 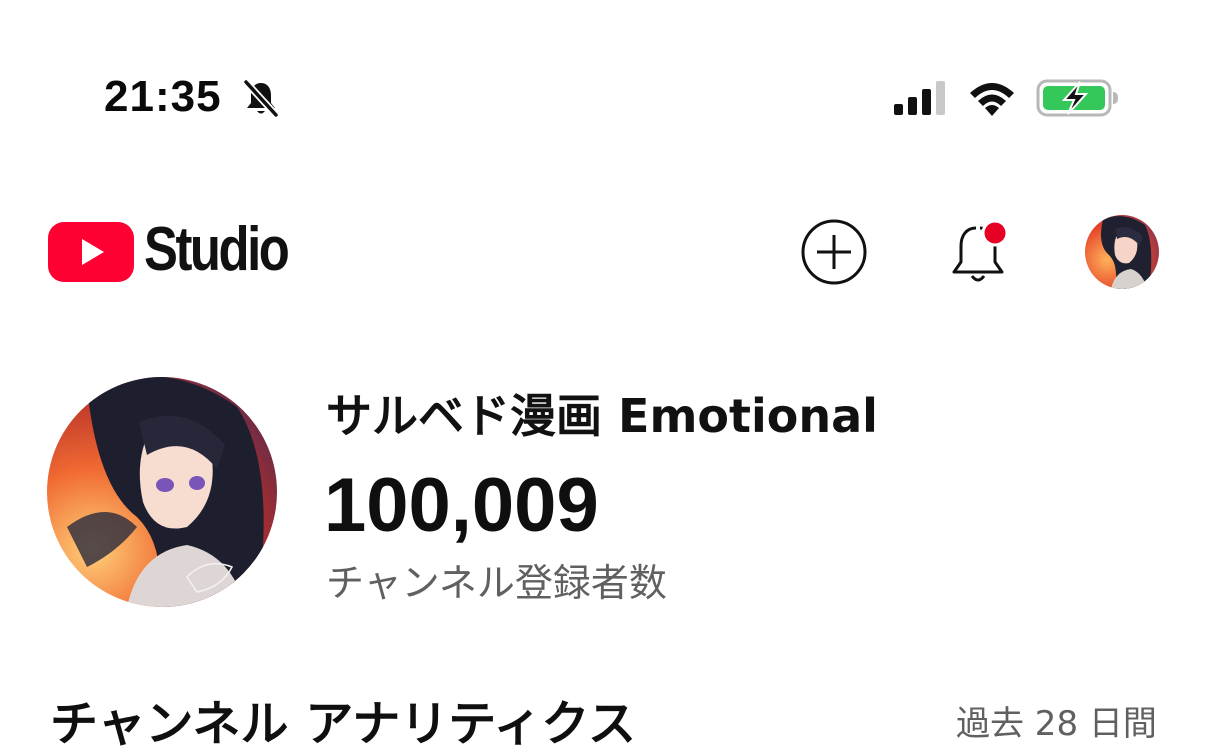 I want to click on notification-bell-icon, so click(x=980, y=250).